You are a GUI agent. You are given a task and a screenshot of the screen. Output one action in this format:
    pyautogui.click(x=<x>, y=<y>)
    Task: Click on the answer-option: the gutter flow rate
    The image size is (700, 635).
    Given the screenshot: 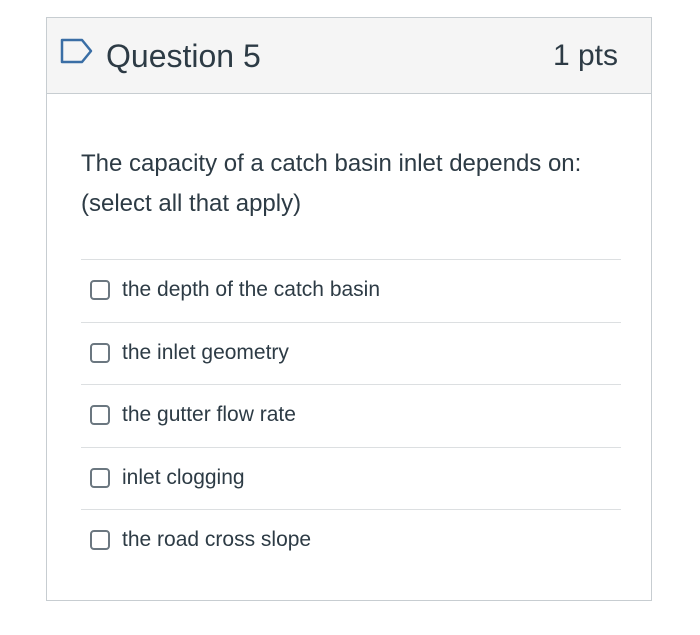 What is the action you would take?
    pyautogui.click(x=351, y=416)
    